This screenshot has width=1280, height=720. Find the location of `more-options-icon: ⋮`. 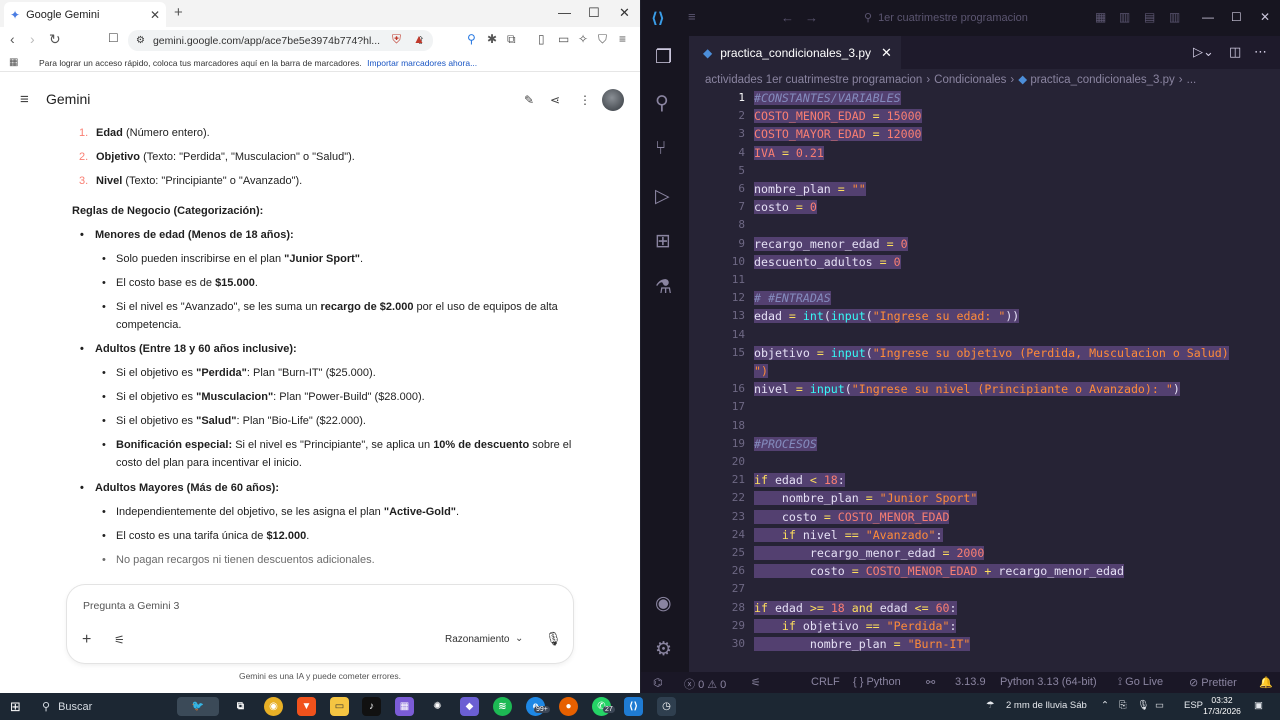

more-options-icon: ⋮ is located at coordinates (585, 100).